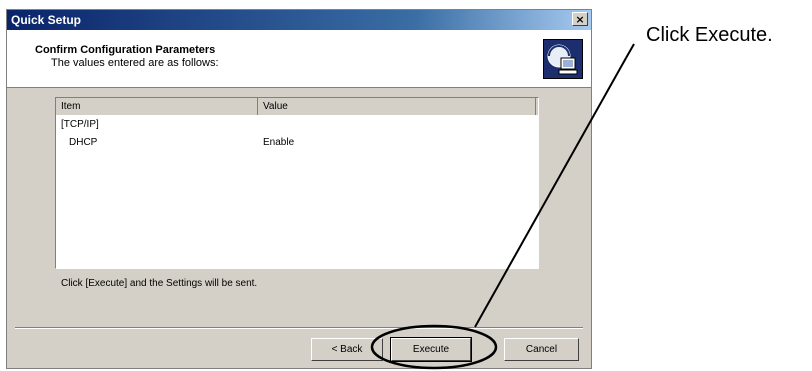 This screenshot has width=812, height=371. Describe the element at coordinates (550, 192) in the screenshot. I see `callout-line` at that location.